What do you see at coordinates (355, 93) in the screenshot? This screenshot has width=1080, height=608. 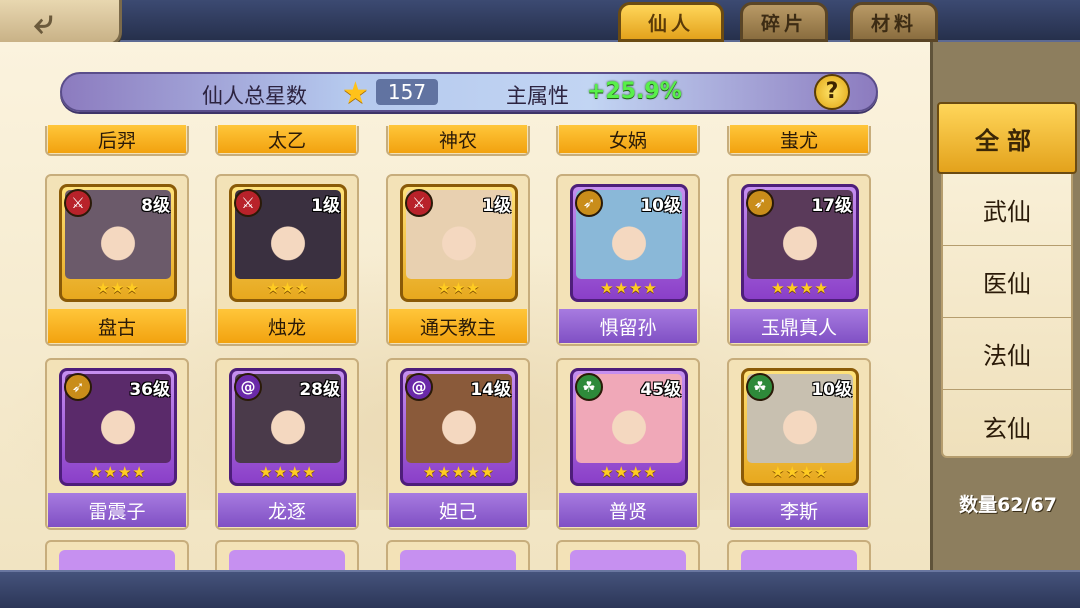 I see `star-icon: ★` at bounding box center [355, 93].